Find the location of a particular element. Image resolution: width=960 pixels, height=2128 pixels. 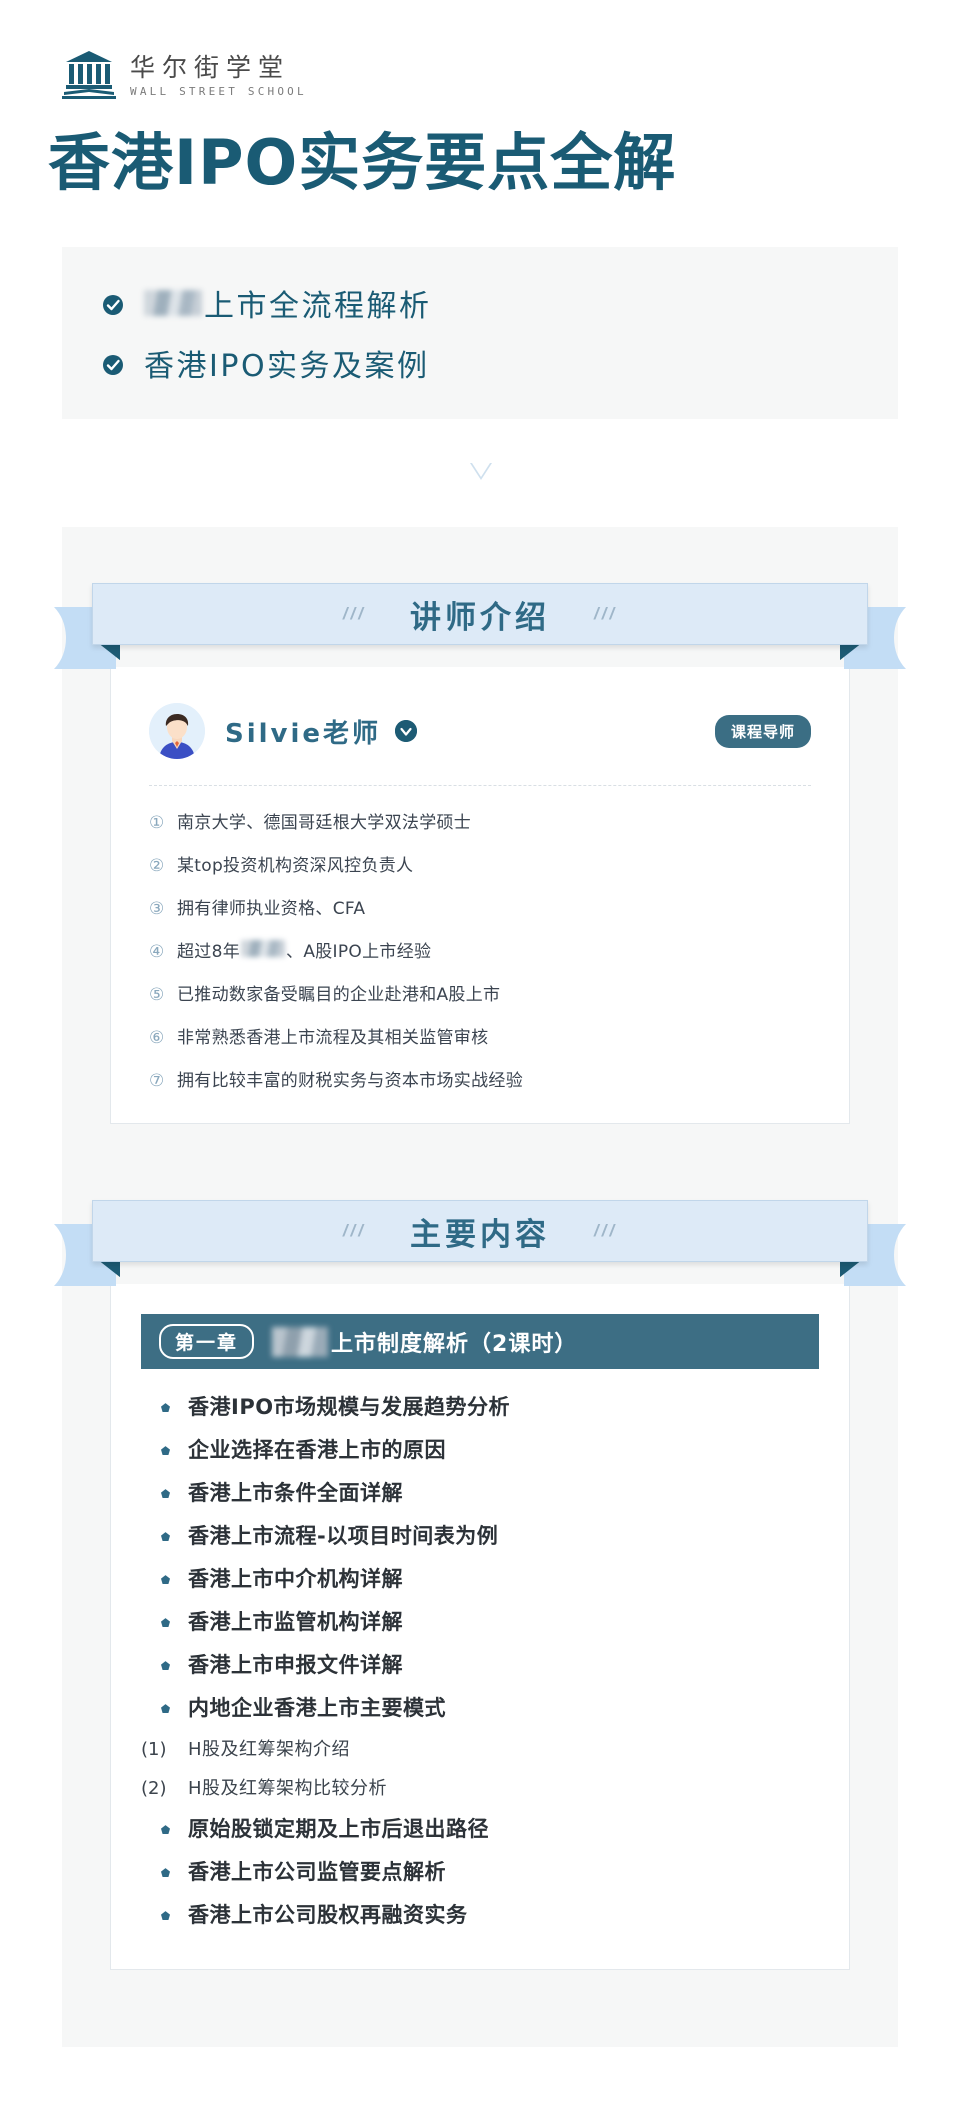

chapter-label: 第一章 is located at coordinates (207, 1342).